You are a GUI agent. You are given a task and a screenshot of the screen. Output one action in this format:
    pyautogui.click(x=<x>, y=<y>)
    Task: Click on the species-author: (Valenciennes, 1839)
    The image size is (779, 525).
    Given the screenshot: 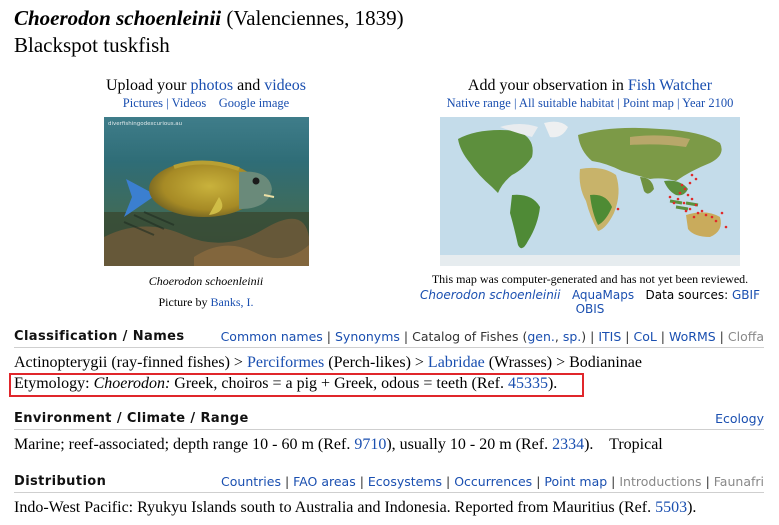 What is the action you would take?
    pyautogui.click(x=315, y=18)
    